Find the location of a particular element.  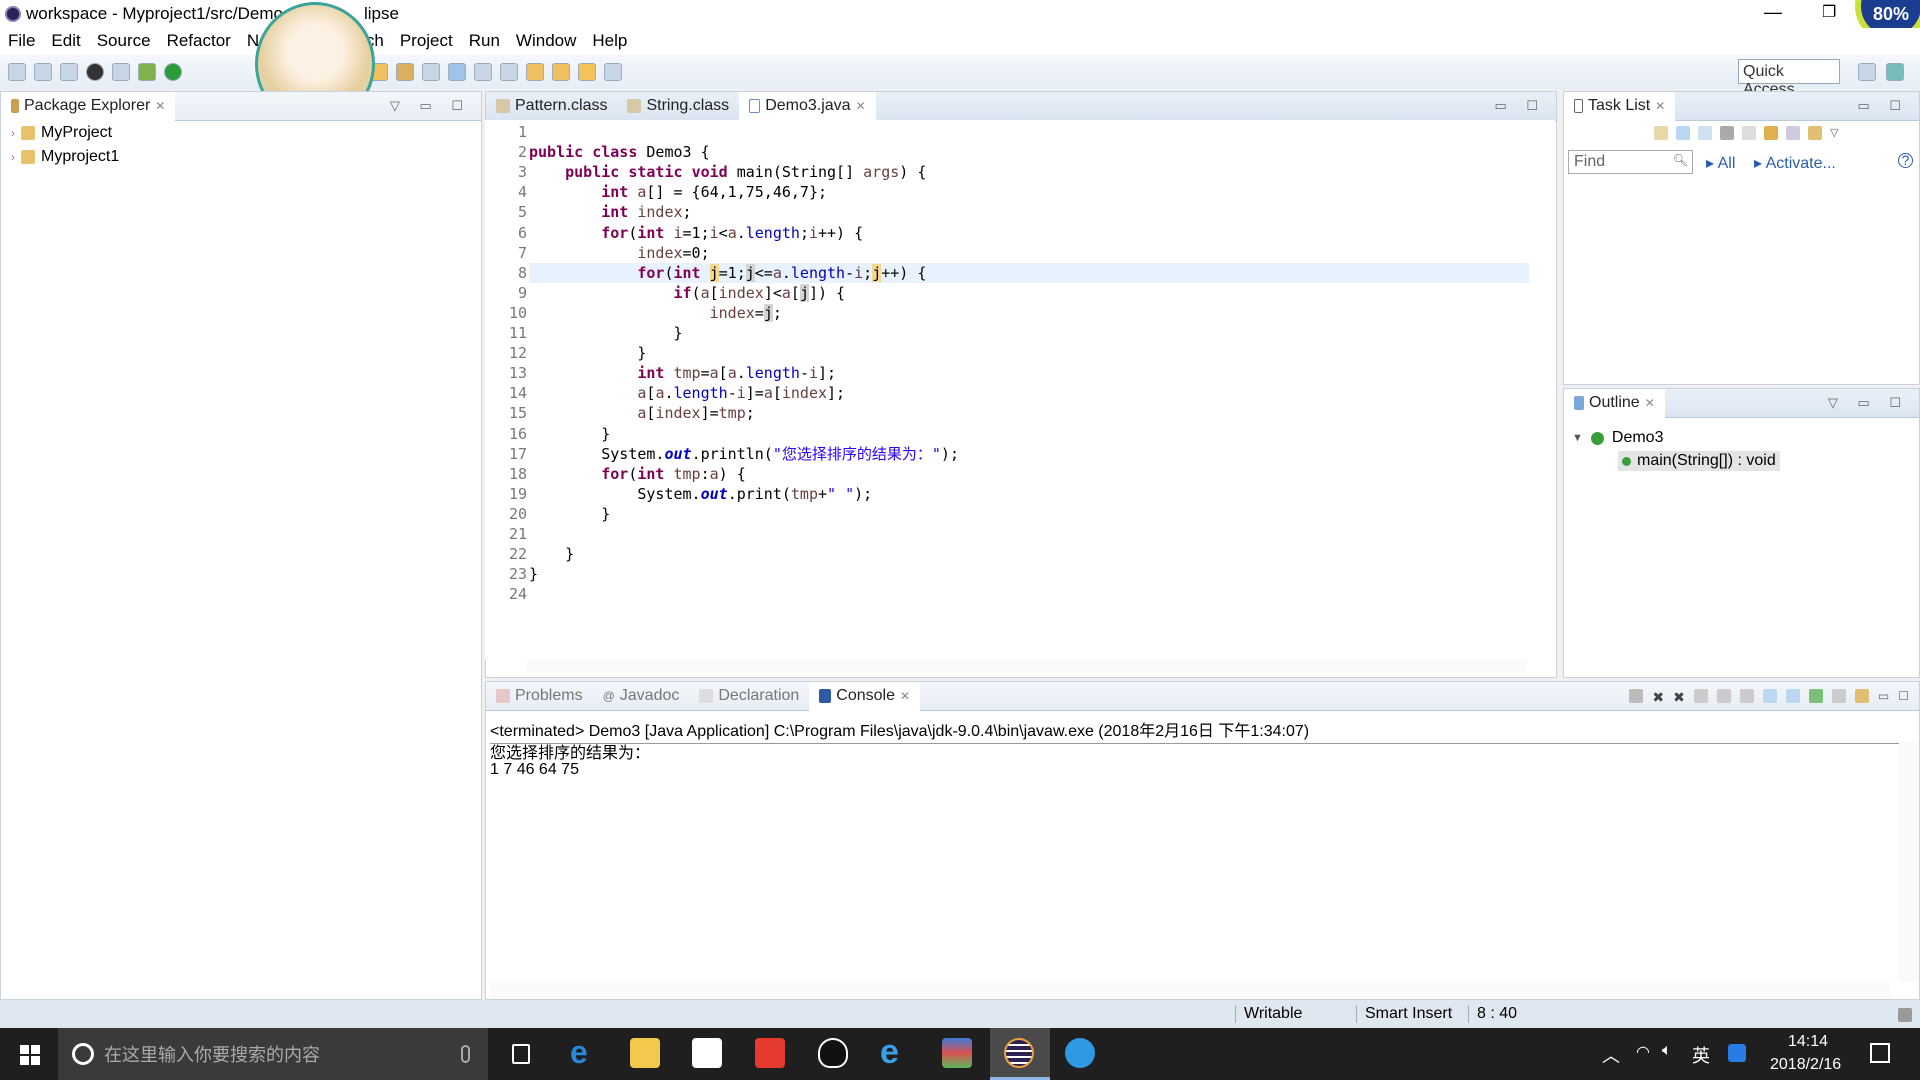

tab-demo3-java: Demo3.java ✕ is located at coordinates (807, 106).